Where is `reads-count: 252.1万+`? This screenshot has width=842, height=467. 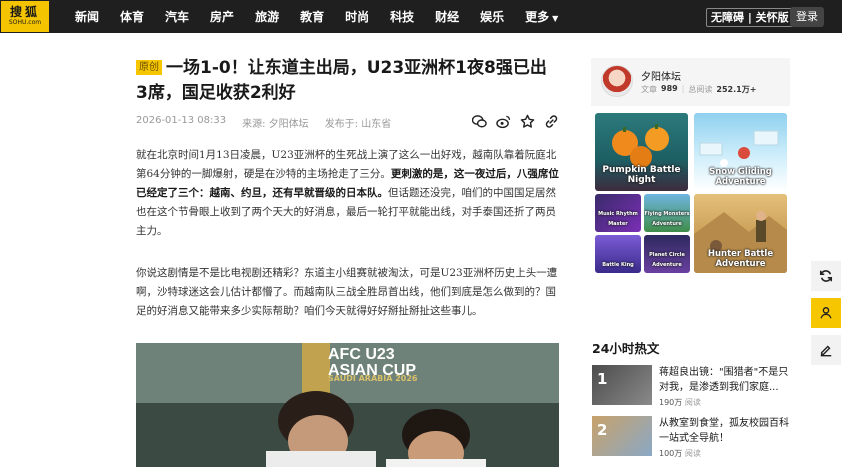
reads-count: 252.1万+ is located at coordinates (736, 89).